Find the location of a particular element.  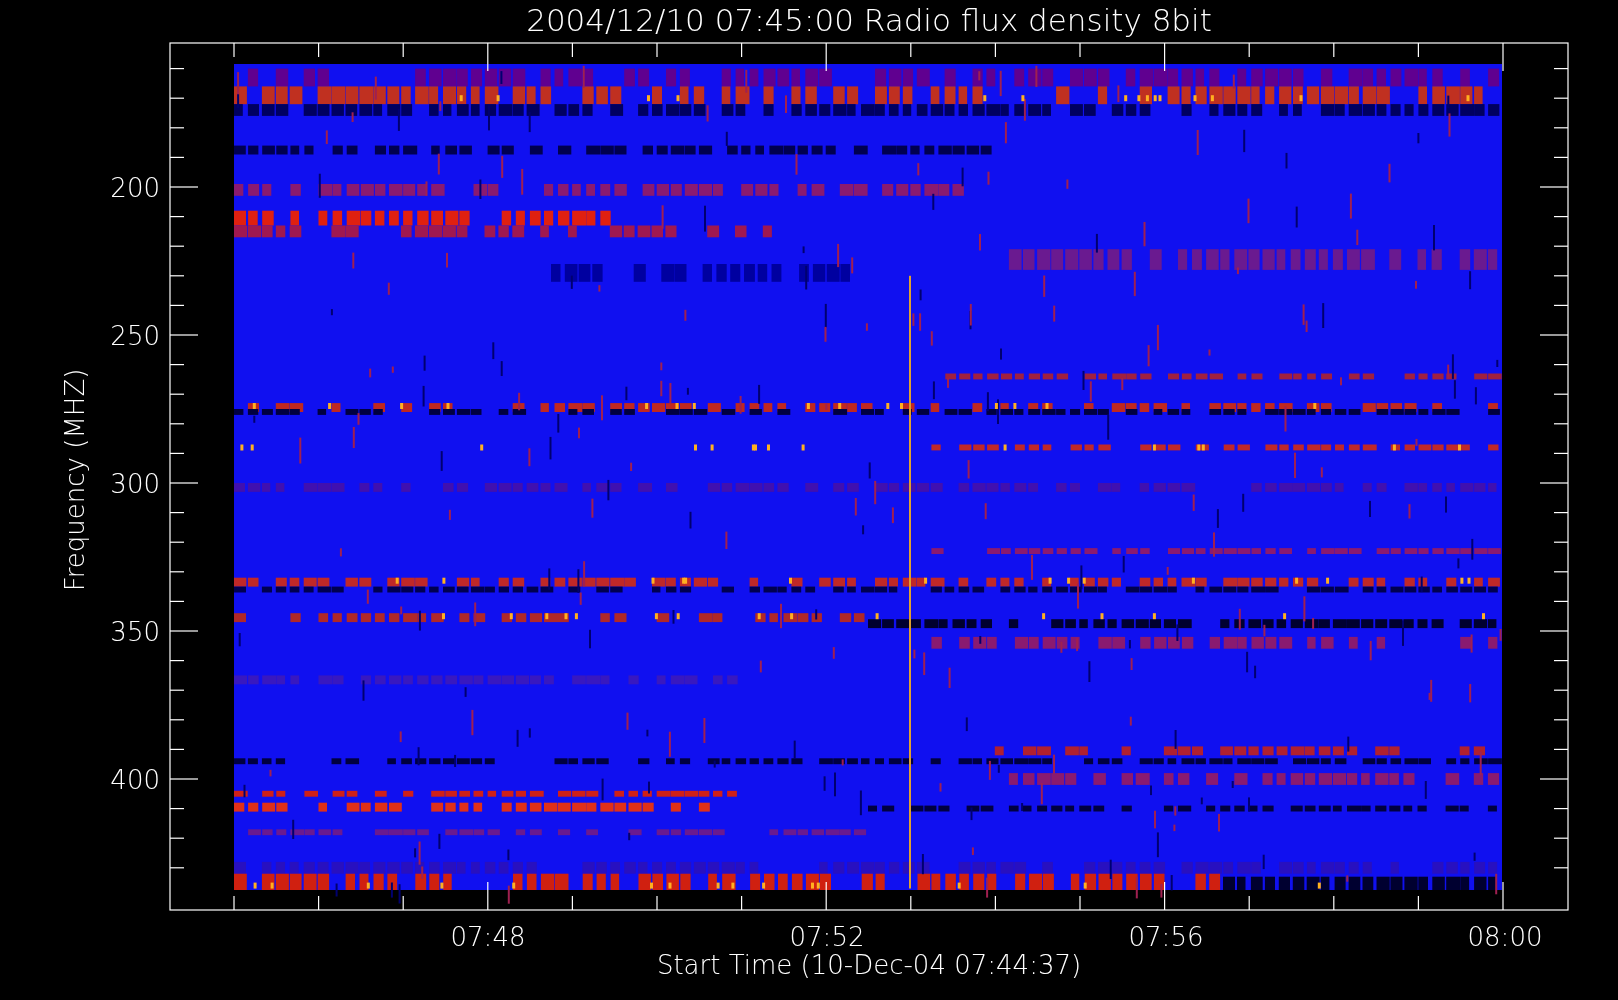

x-tick-label: 08:00 is located at coordinates (1505, 937).